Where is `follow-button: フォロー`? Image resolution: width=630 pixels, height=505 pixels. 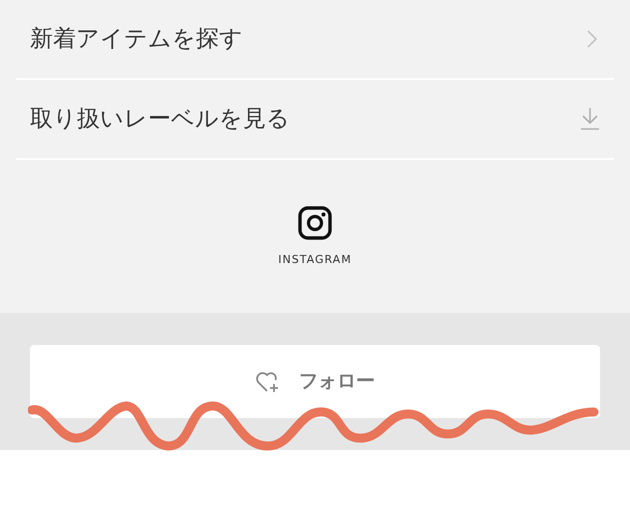 follow-button: フォロー is located at coordinates (315, 381).